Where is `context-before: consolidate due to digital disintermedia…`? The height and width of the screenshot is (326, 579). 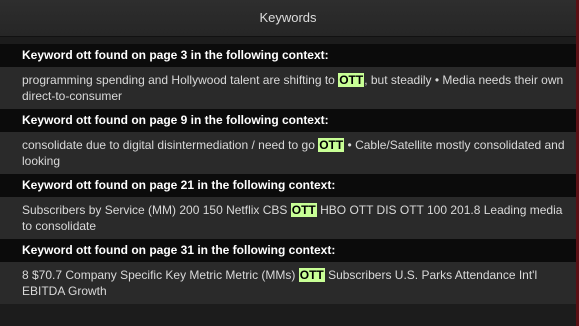 context-before: consolidate due to digital disintermedia… is located at coordinates (170, 145).